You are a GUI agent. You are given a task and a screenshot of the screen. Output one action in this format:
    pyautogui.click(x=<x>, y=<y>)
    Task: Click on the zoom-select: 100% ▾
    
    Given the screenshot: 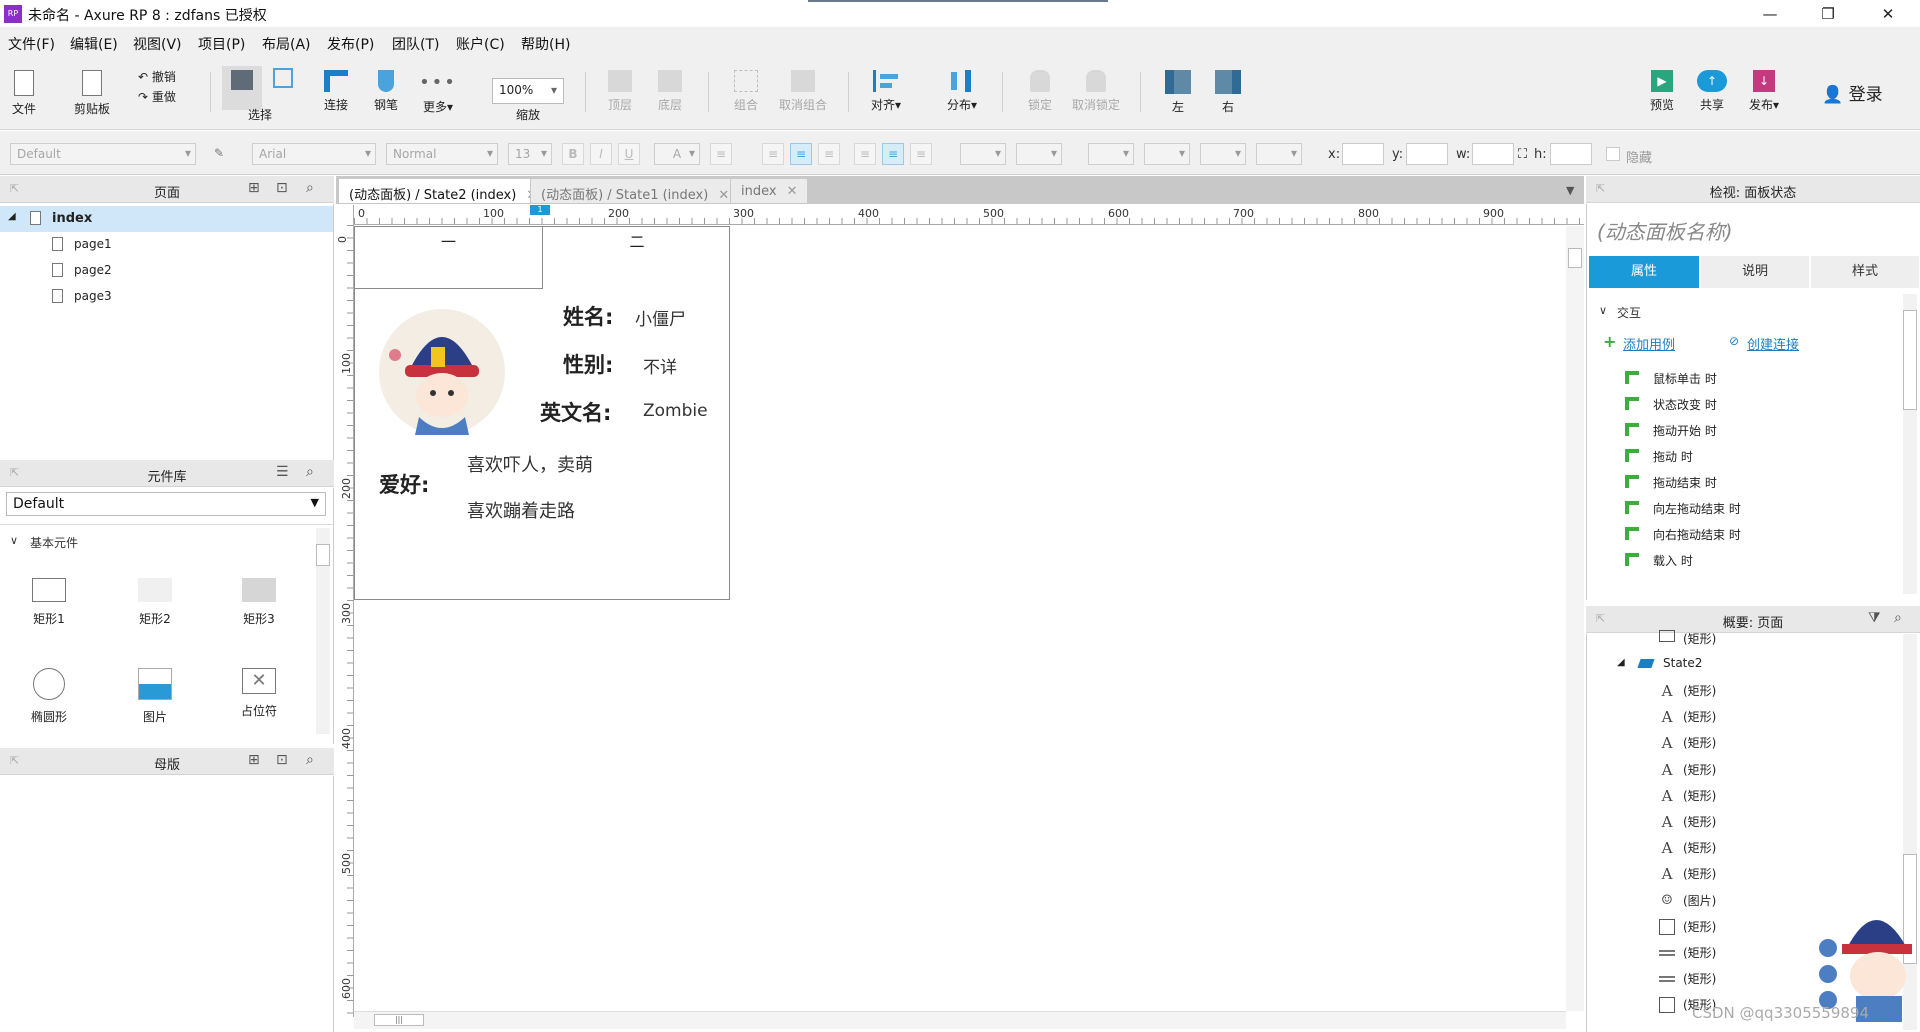 What is the action you would take?
    pyautogui.click(x=528, y=91)
    